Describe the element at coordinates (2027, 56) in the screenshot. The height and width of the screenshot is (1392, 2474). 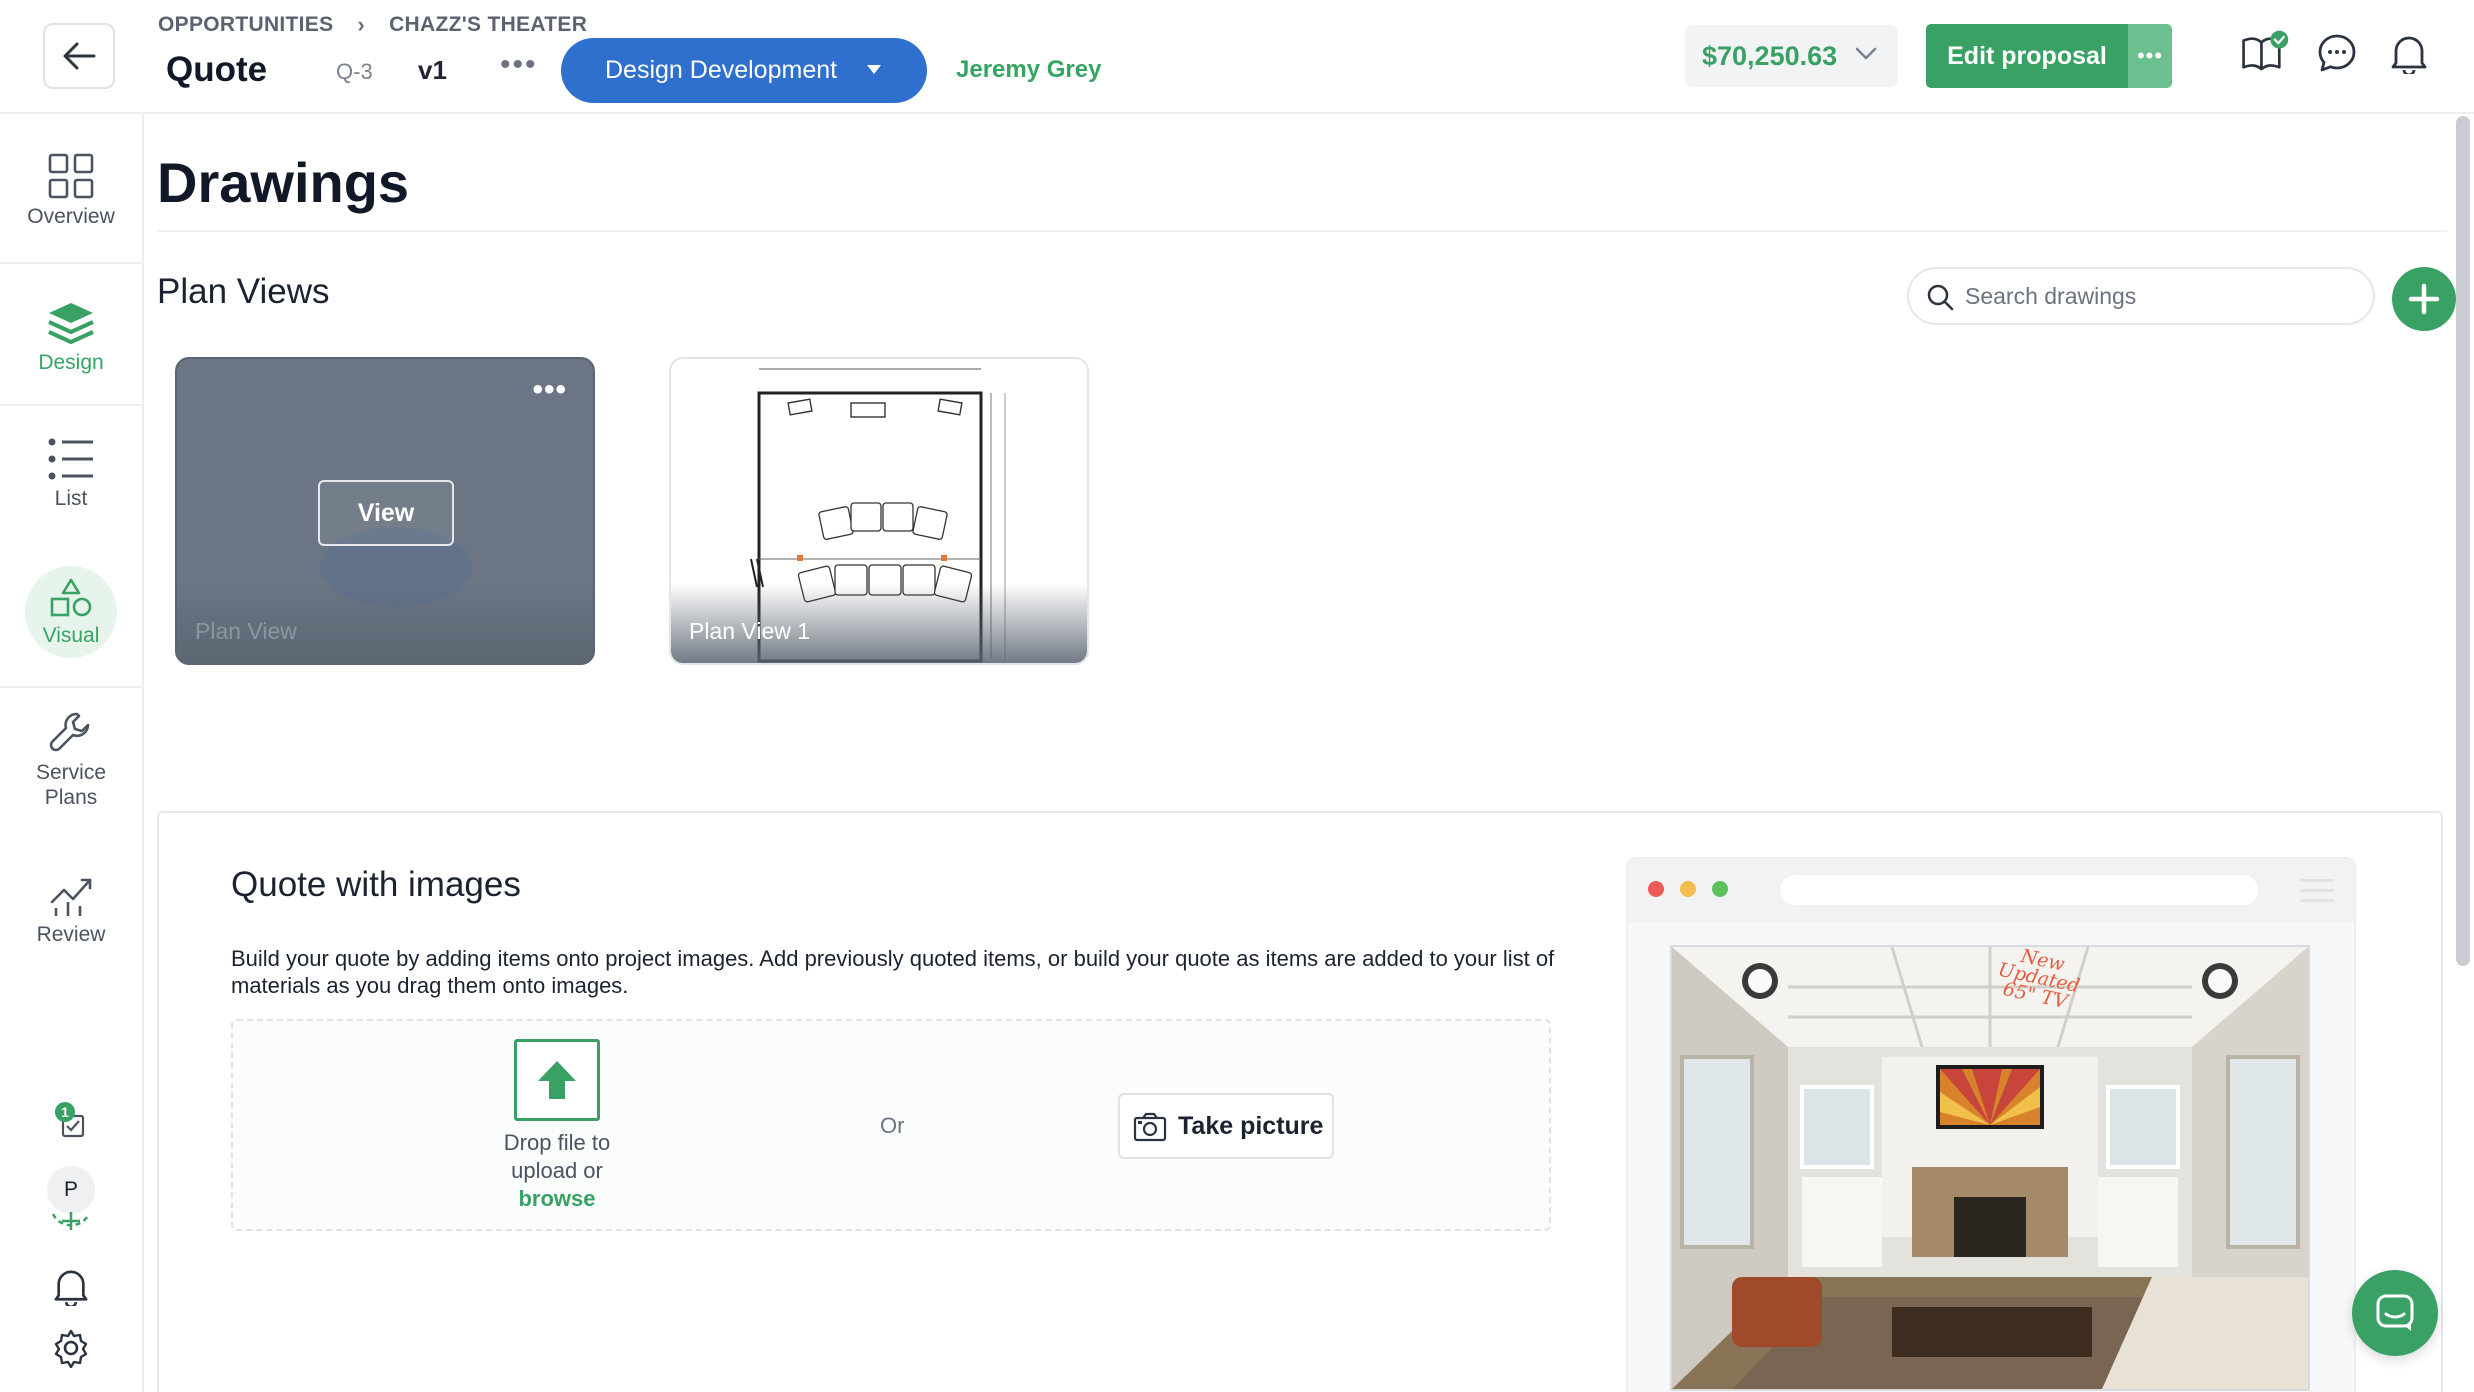
I see `edit-proposal-button: Edit proposal` at that location.